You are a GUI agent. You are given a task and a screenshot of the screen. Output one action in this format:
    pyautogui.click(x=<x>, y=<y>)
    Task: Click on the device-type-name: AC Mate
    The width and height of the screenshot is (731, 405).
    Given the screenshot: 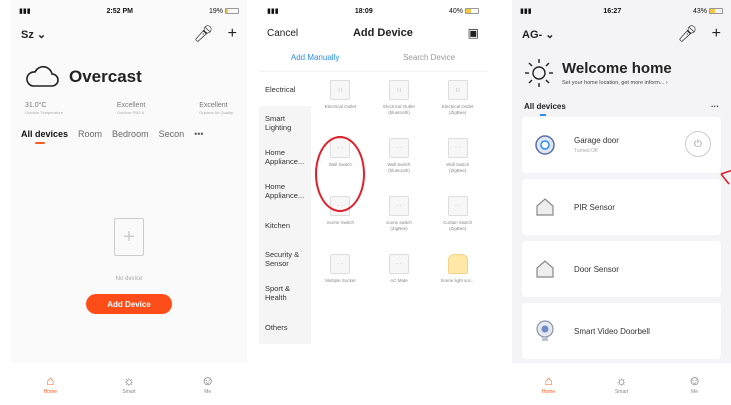 What is the action you would take?
    pyautogui.click(x=399, y=281)
    